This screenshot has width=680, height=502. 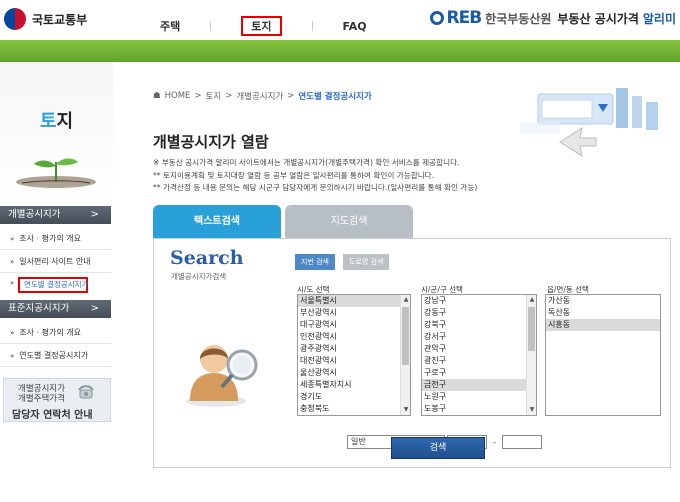 I want to click on ministry-logo: 국토교통부, so click(x=45, y=19).